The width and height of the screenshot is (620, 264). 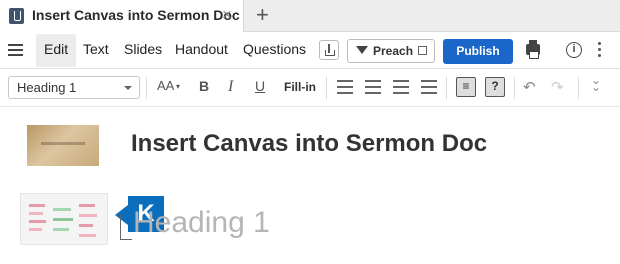 I want to click on menu-questions: Questions, so click(x=274, y=49).